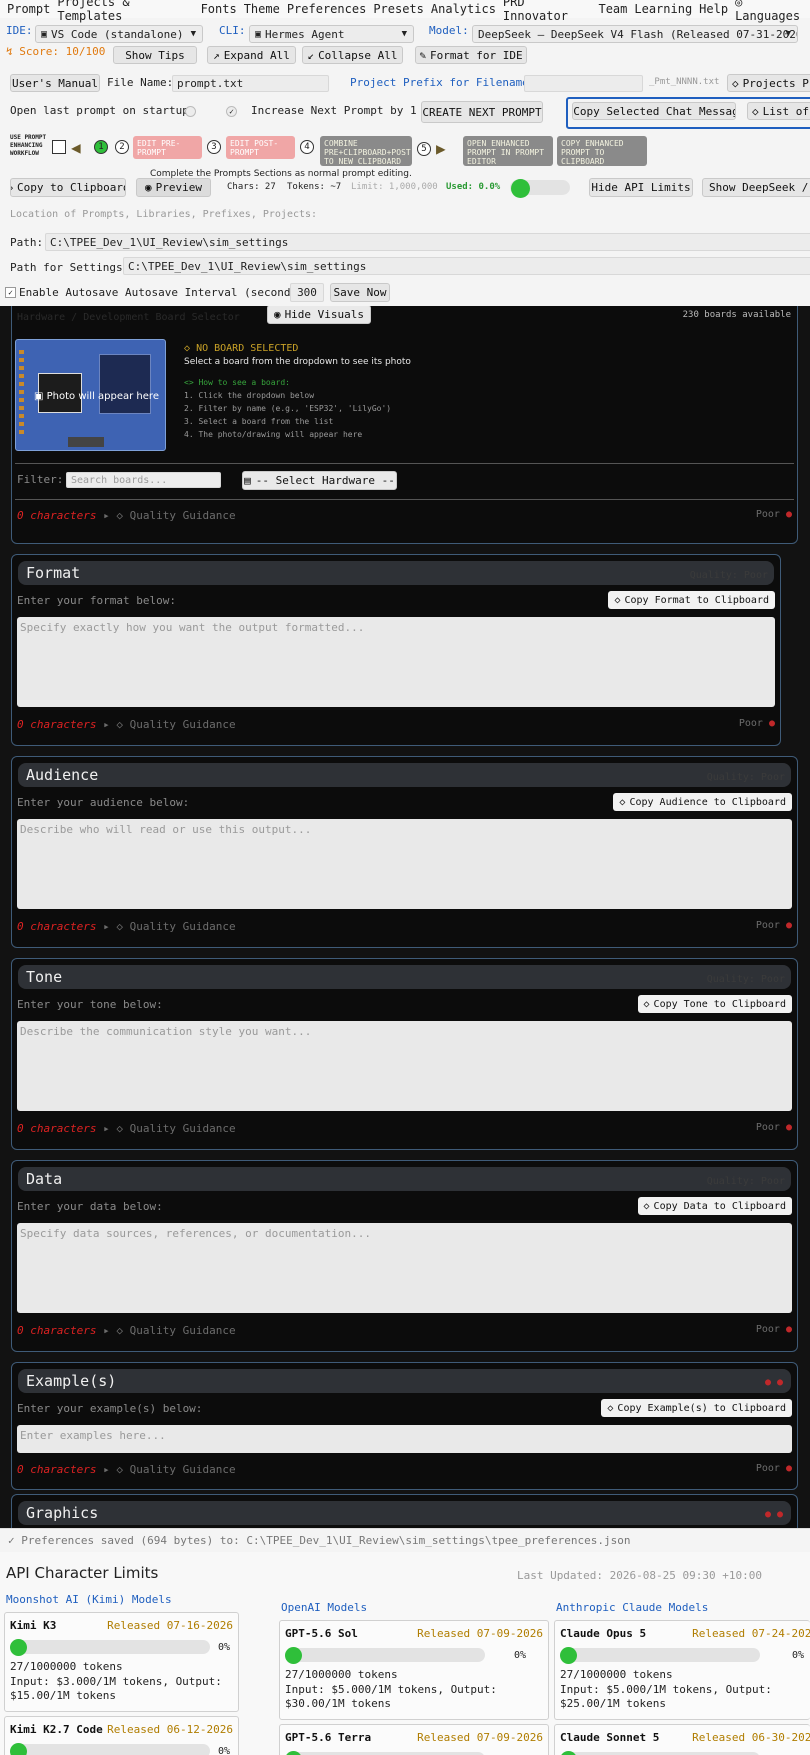 This screenshot has height=1755, width=810. I want to click on tone-header: Tone Quality: Poor, so click(404, 977).